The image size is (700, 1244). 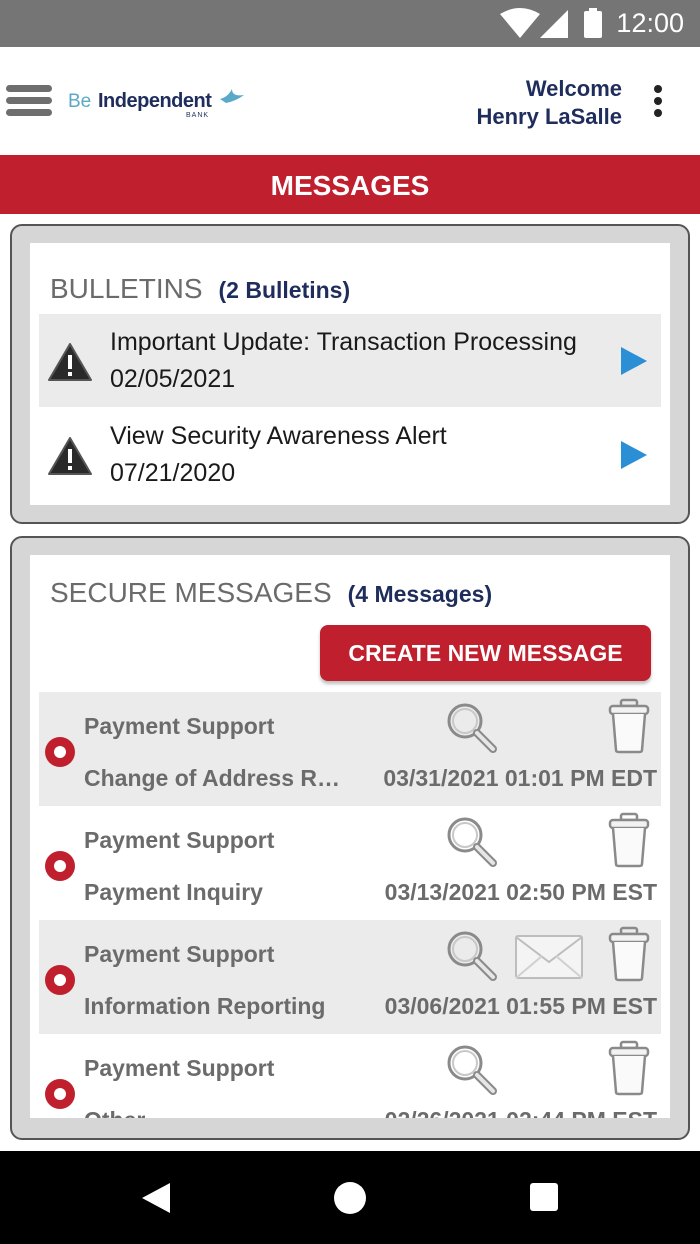 What do you see at coordinates (520, 778) in the screenshot?
I see `message-date: 03/31/2021 01:01 PM EDT` at bounding box center [520, 778].